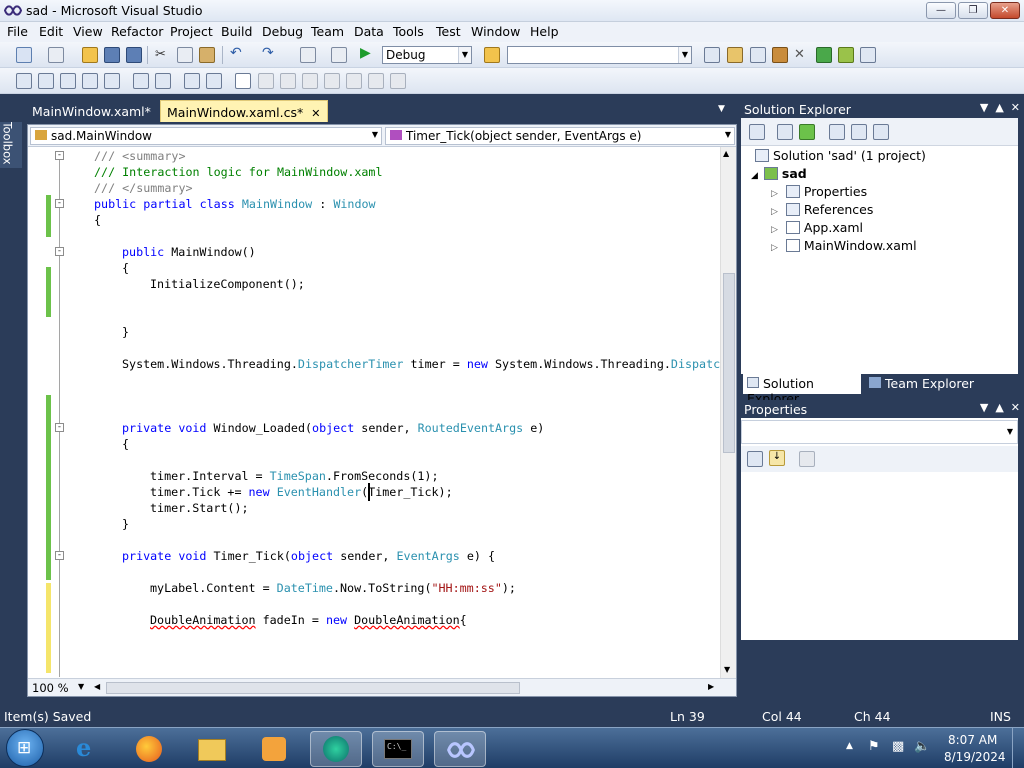  What do you see at coordinates (274, 749) in the screenshot?
I see `taskbar-media-player` at bounding box center [274, 749].